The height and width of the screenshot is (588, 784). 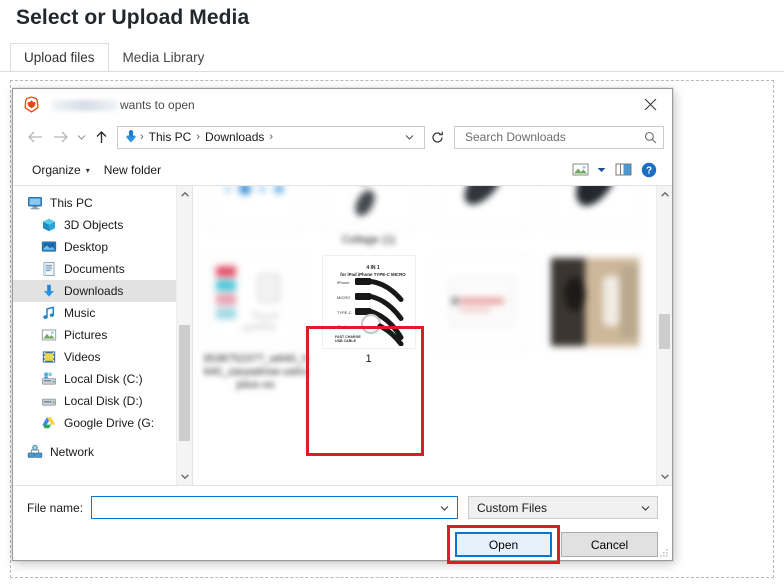 I want to click on recent-locations-chevron-icon, so click(x=81, y=137).